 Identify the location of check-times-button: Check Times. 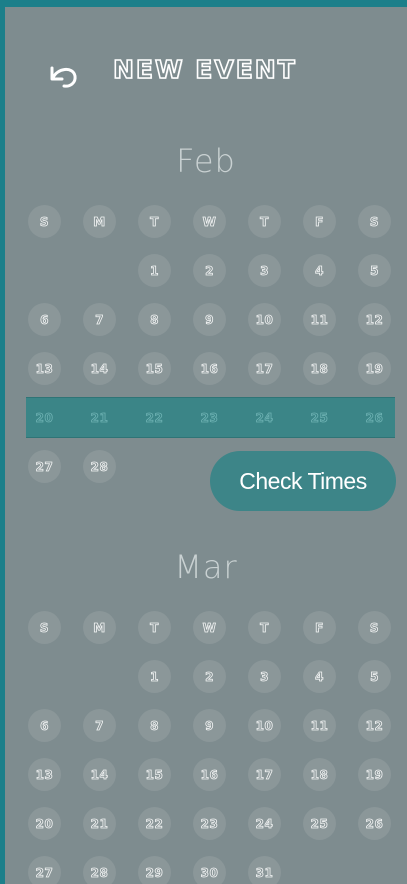
(303, 481).